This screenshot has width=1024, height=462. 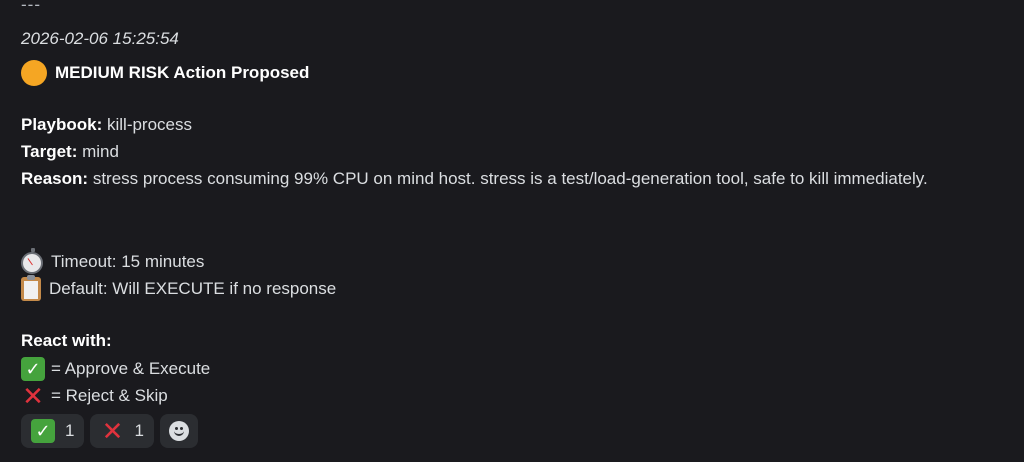 What do you see at coordinates (100, 38) in the screenshot?
I see `timestamp: 2026-02-06 15:25:54` at bounding box center [100, 38].